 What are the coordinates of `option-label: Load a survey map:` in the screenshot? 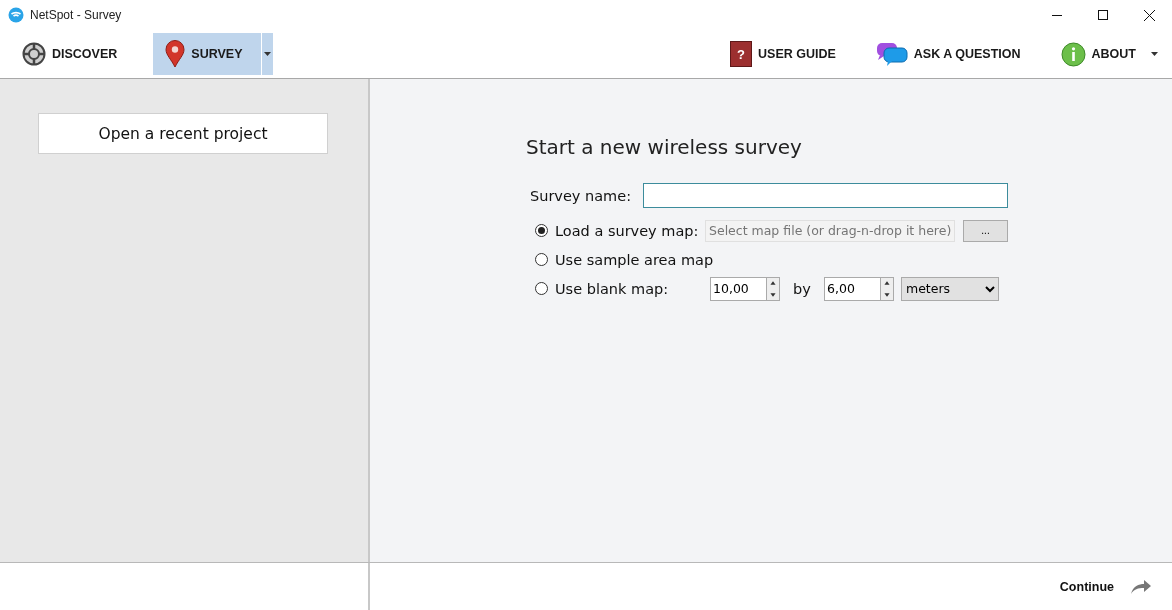 It's located at (627, 230).